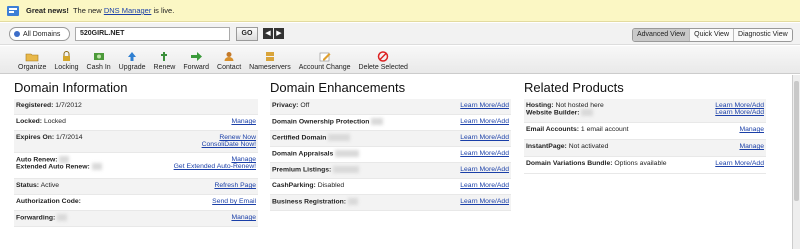  I want to click on edit-icon, so click(325, 56).